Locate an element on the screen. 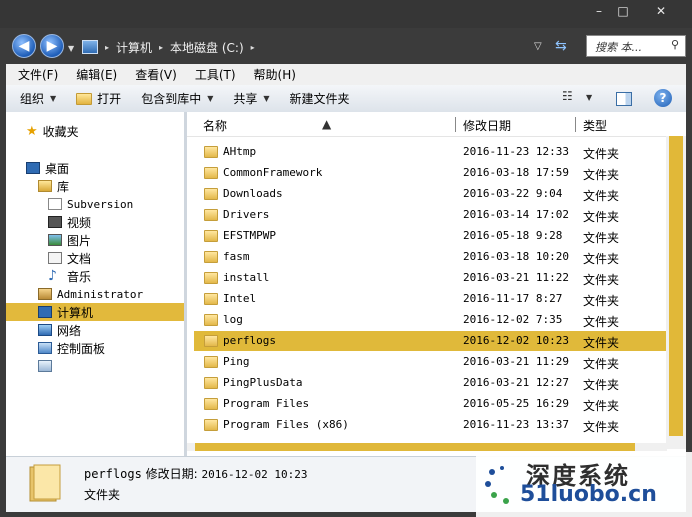  file-name: Drivers is located at coordinates (246, 214).